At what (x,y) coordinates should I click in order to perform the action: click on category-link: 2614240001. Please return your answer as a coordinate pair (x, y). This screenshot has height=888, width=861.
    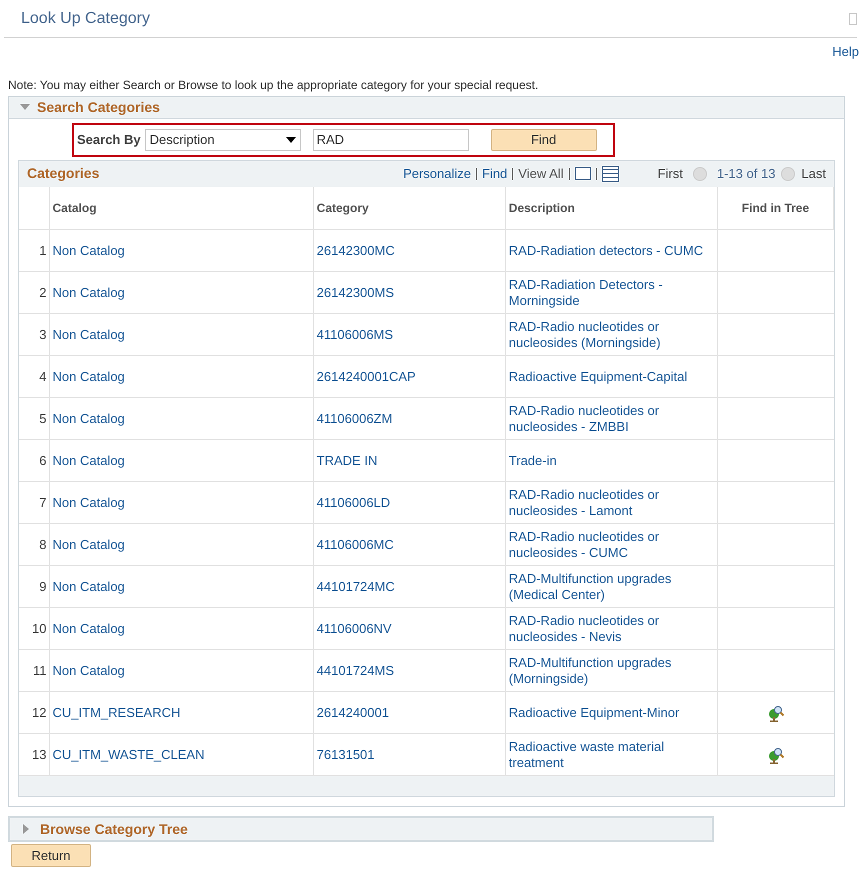
    Looking at the image, I should click on (352, 712).